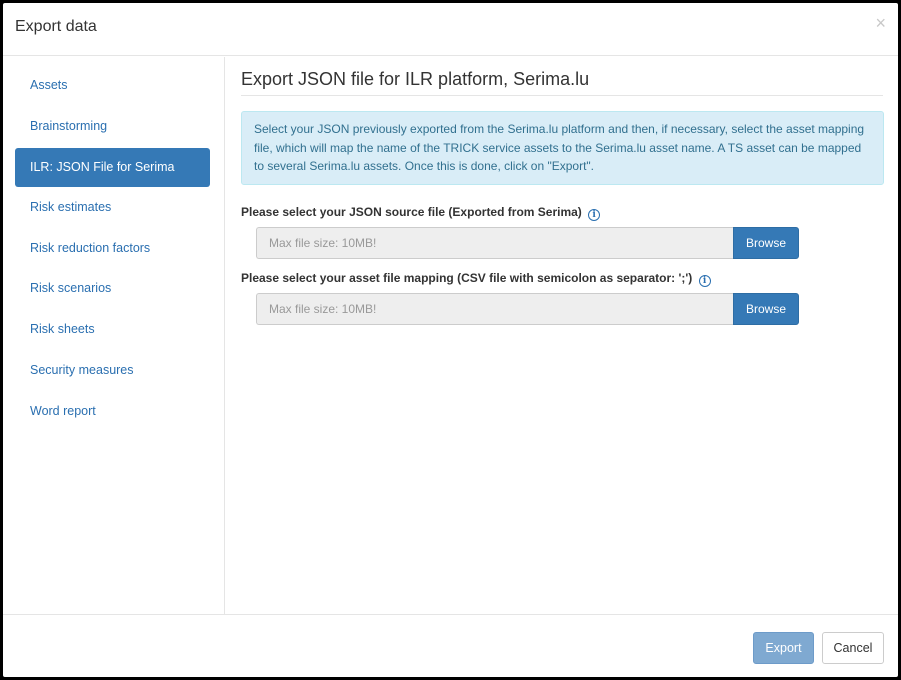  Describe the element at coordinates (853, 648) in the screenshot. I see `cancel-button: Cancel` at that location.